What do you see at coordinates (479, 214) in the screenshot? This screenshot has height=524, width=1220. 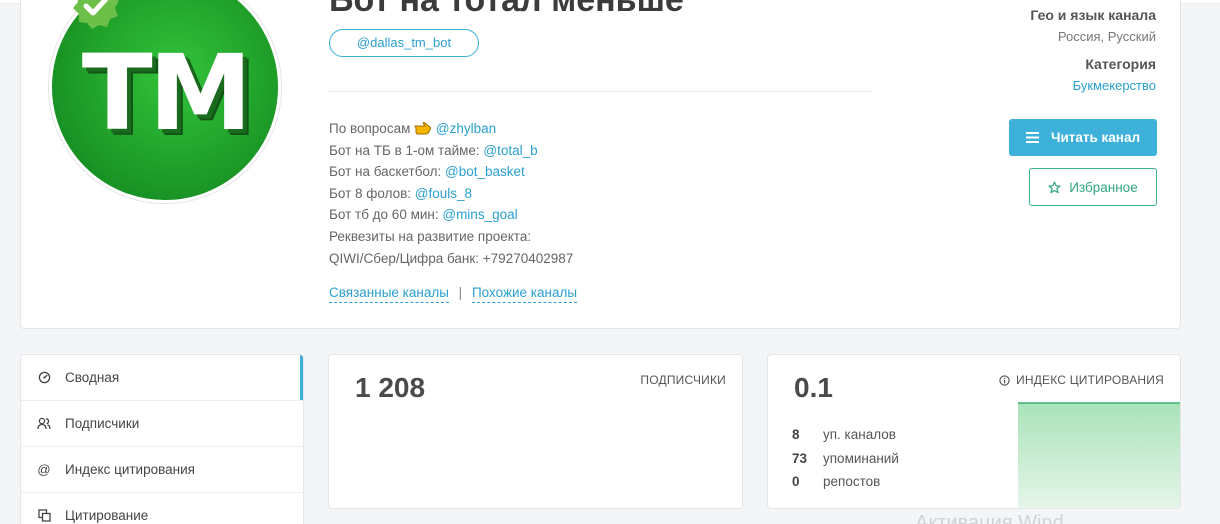 I see `description-link: @mins_goal` at bounding box center [479, 214].